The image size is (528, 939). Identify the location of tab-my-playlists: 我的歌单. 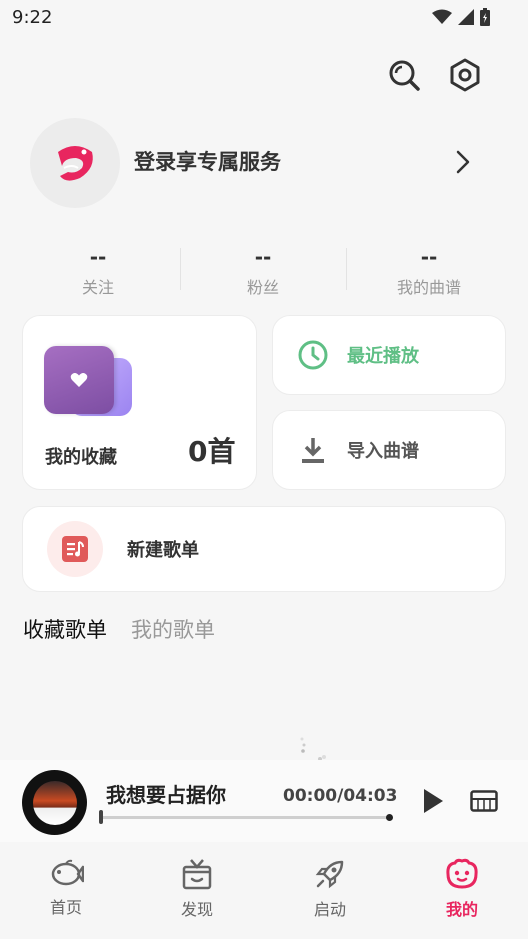
(173, 629).